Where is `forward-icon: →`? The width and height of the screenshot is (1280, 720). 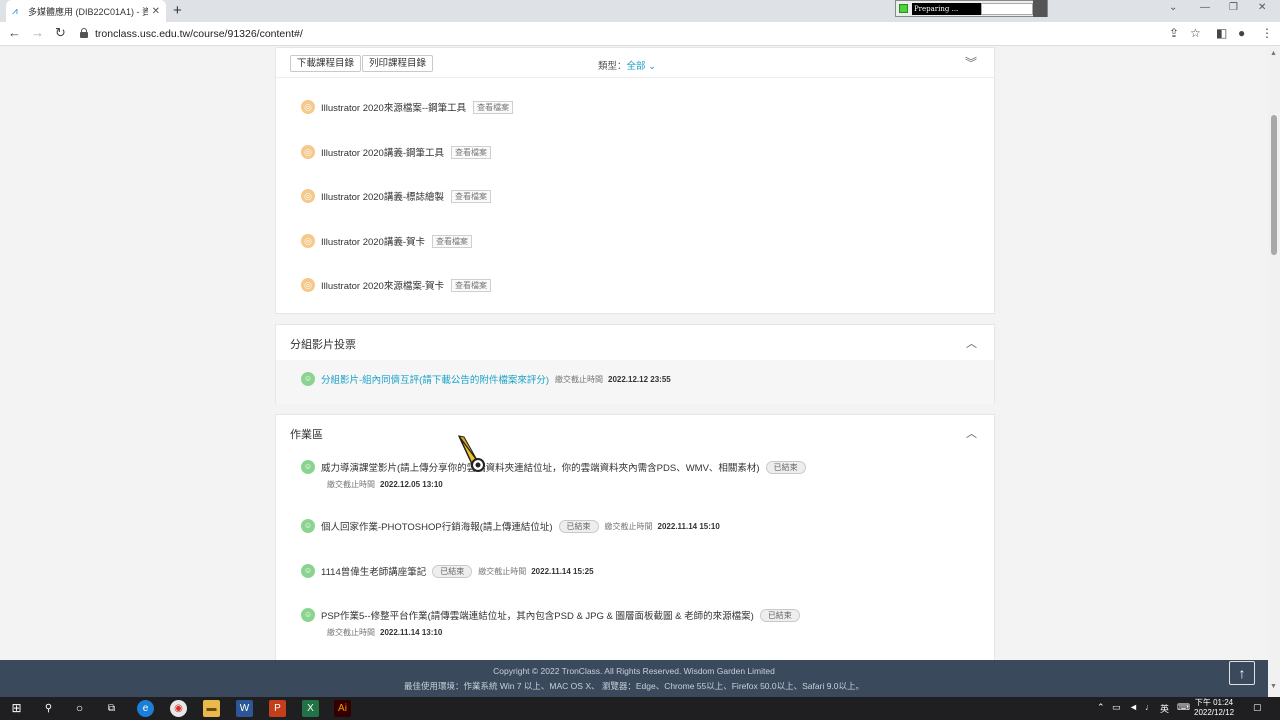 forward-icon: → is located at coordinates (37, 32).